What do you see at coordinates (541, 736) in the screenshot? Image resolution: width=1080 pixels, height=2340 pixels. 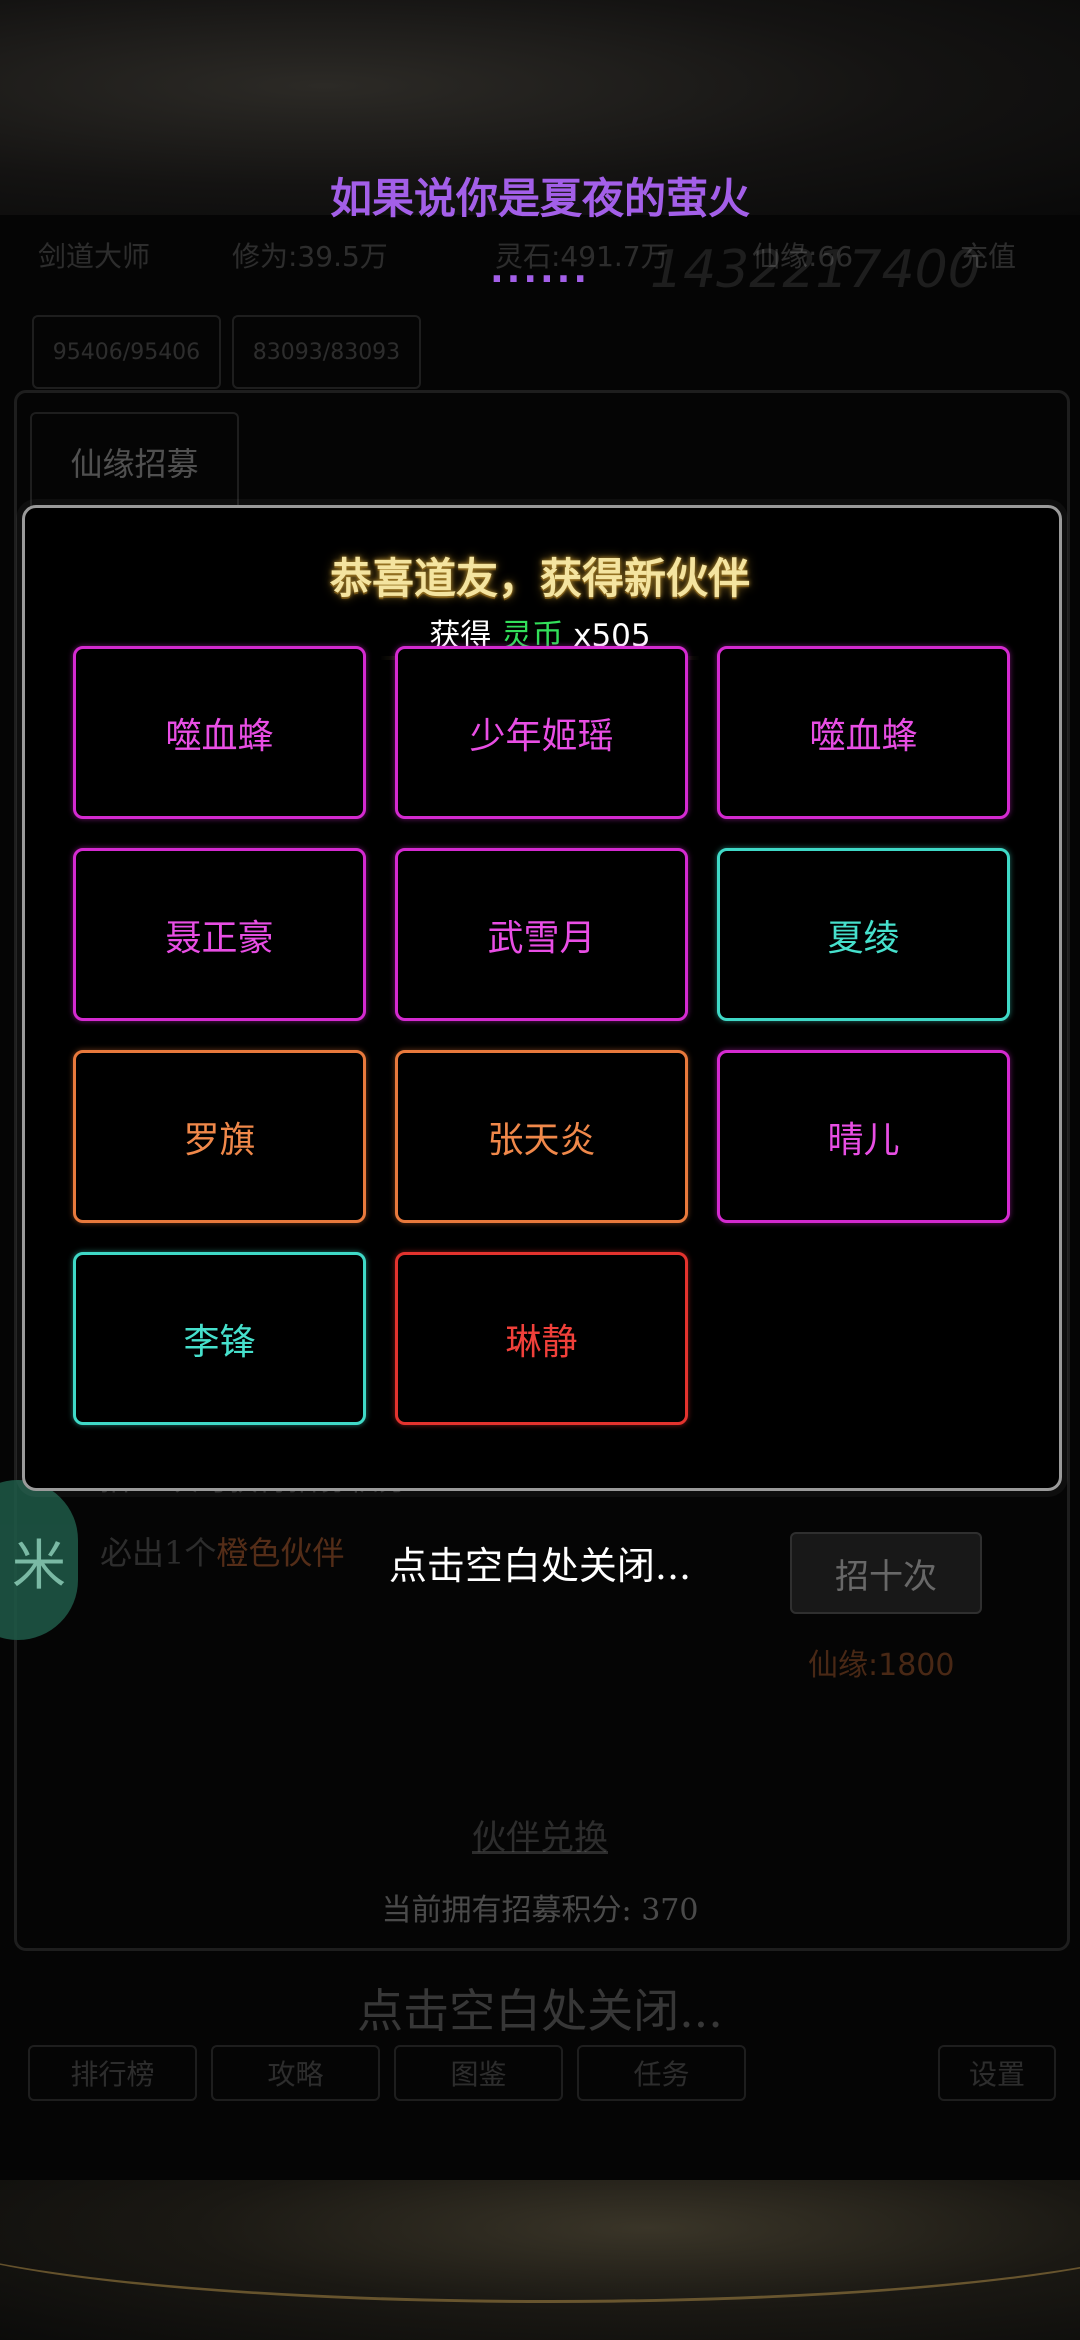 I see `partner-name: 少年姬瑶` at bounding box center [541, 736].